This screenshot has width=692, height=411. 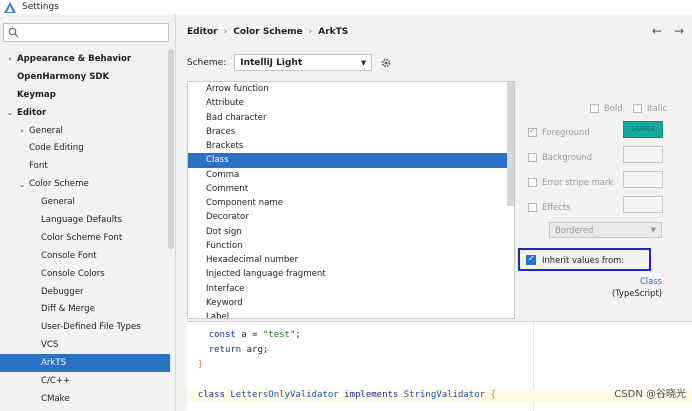 What do you see at coordinates (171, 149) in the screenshot?
I see `sidebar-scrollbar` at bounding box center [171, 149].